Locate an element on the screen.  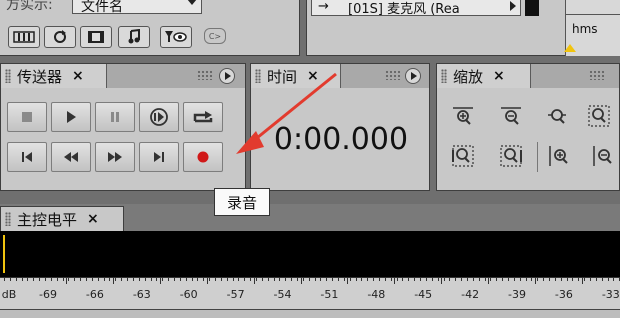
zoom-in-horizontal-button is located at coordinates (463, 116).